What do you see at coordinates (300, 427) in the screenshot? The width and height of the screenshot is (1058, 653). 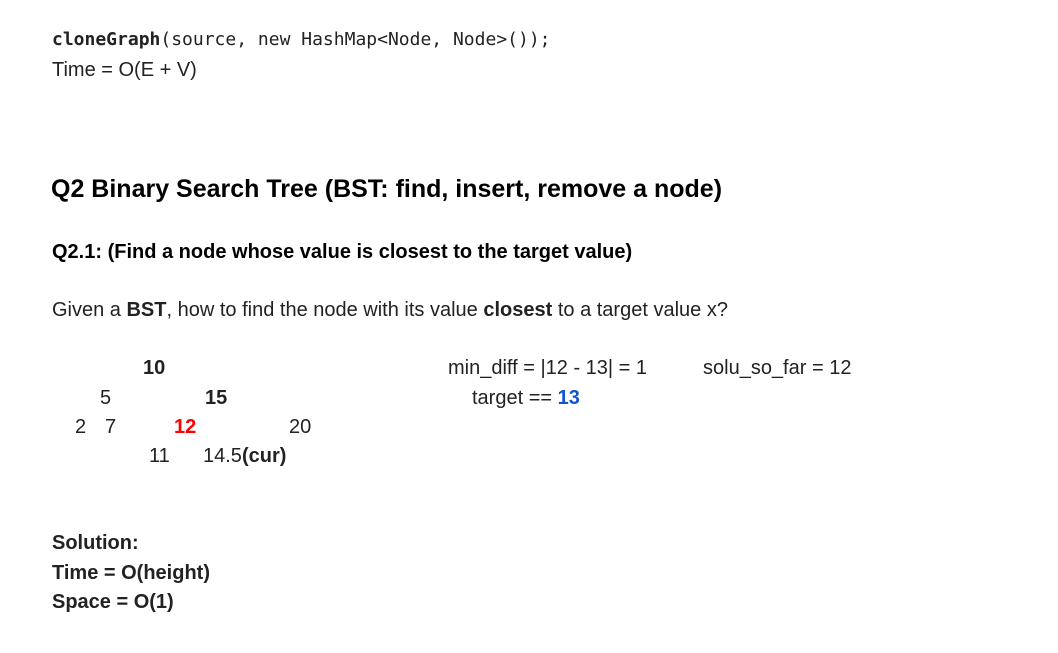 I see `tree-node-20: 20` at bounding box center [300, 427].